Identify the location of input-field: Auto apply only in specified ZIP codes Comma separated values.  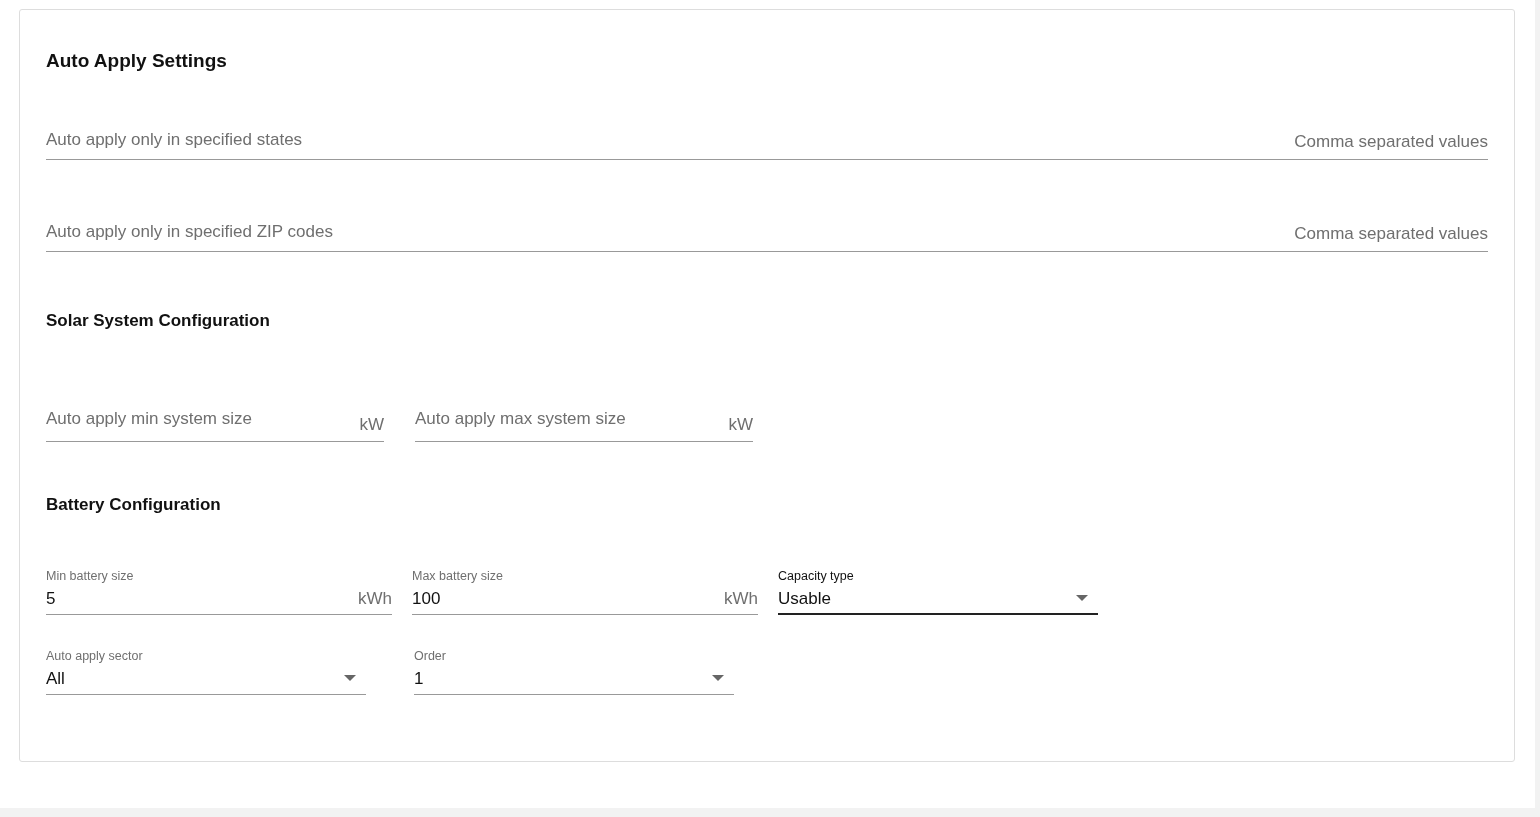
(767, 237).